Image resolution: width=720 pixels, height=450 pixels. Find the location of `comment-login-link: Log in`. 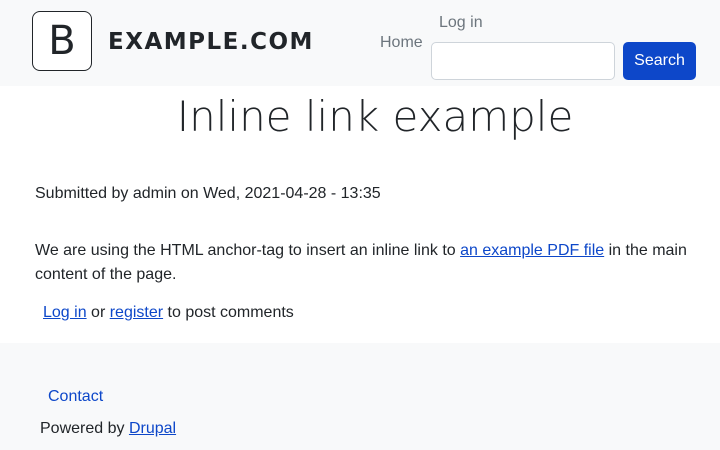

comment-login-link: Log in is located at coordinates (65, 312).